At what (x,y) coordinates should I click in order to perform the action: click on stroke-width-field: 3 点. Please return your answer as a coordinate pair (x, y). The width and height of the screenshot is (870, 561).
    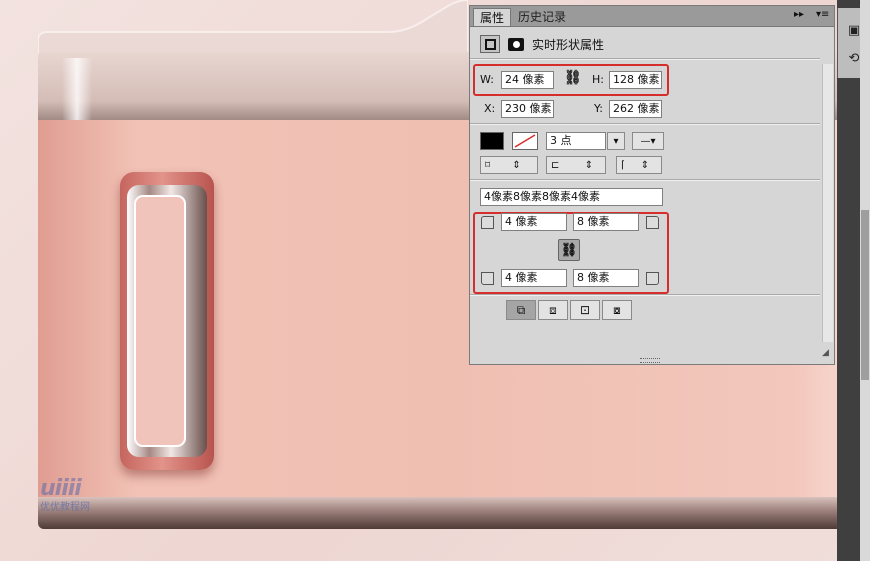
    Looking at the image, I should click on (576, 141).